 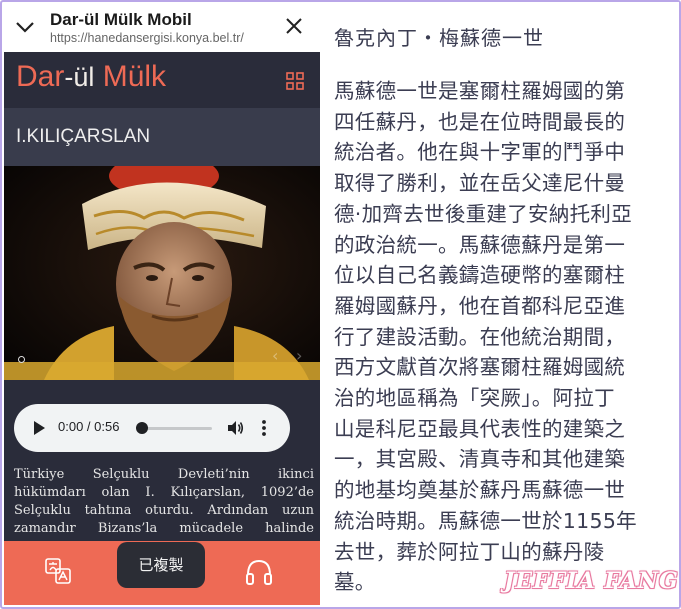 I want to click on audio-player: 0:00 / 0:56, so click(x=152, y=428).